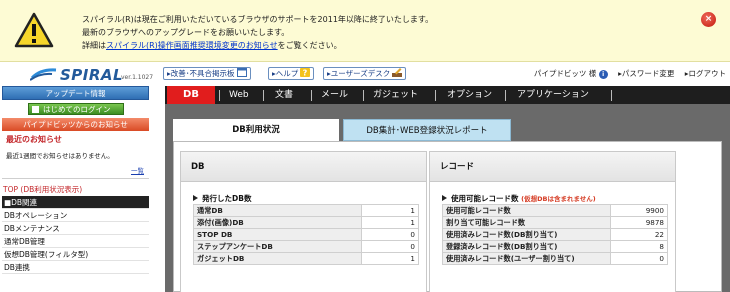 The height and width of the screenshot is (292, 730). Describe the element at coordinates (639, 234) in the screenshot. I see `row-value: 22` at that location.